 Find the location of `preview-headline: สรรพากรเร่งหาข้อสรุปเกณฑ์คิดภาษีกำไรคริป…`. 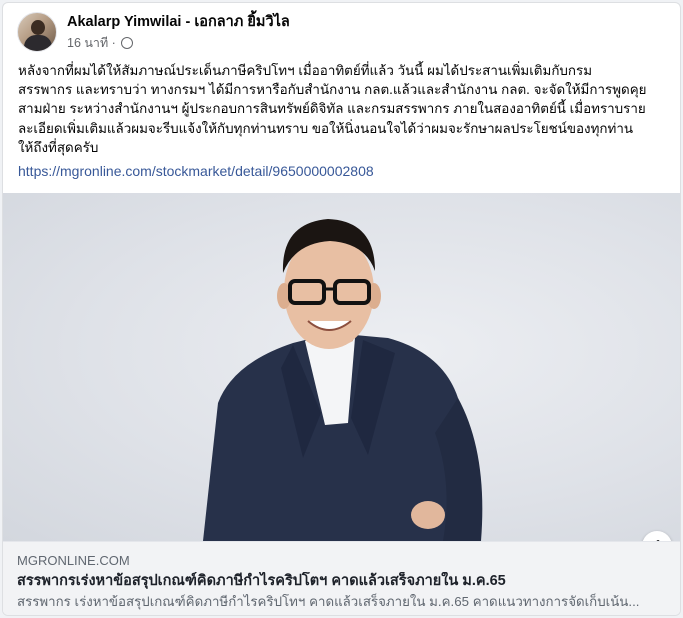

preview-headline: สรรพากรเร่งหาข้อสรุปเกณฑ์คิดภาษีกำไรคริป… is located at coordinates (342, 581).